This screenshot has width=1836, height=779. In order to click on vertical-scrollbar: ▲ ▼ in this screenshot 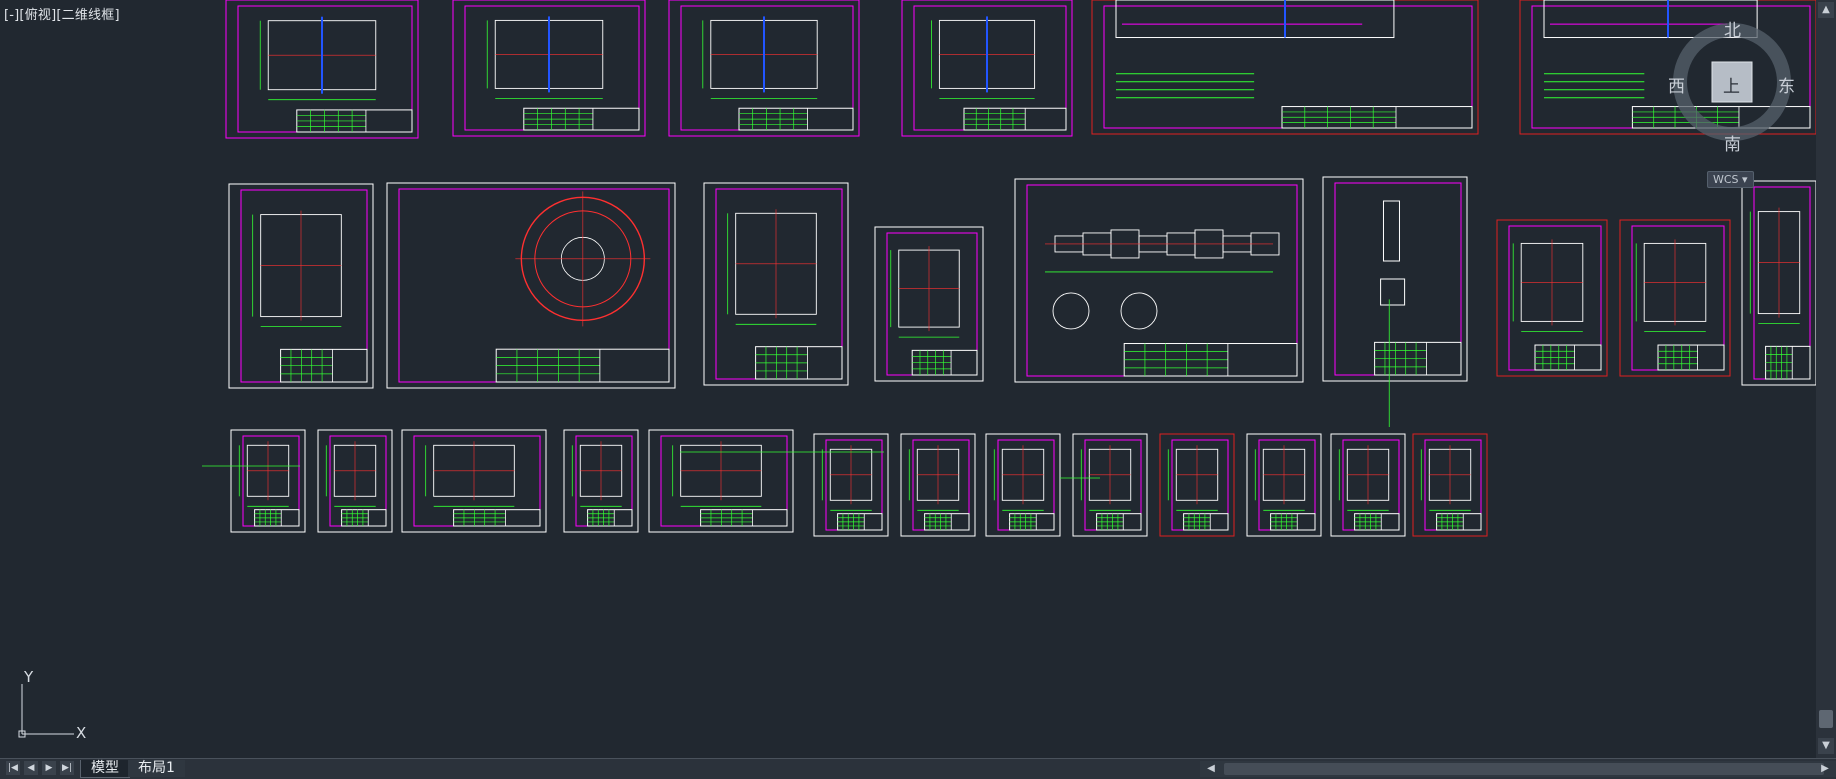, I will do `click(1826, 379)`.